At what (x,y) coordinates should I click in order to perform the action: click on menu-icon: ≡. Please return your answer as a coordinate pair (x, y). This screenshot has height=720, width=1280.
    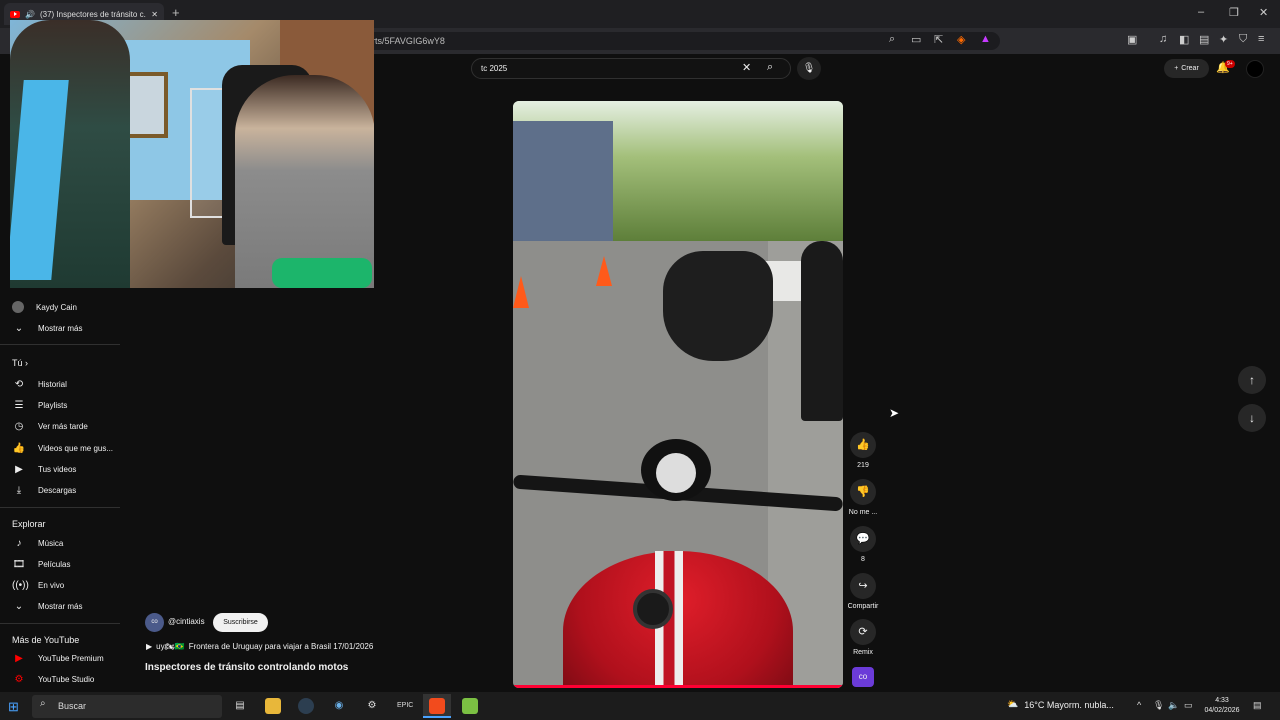
    Looking at the image, I should click on (1261, 39).